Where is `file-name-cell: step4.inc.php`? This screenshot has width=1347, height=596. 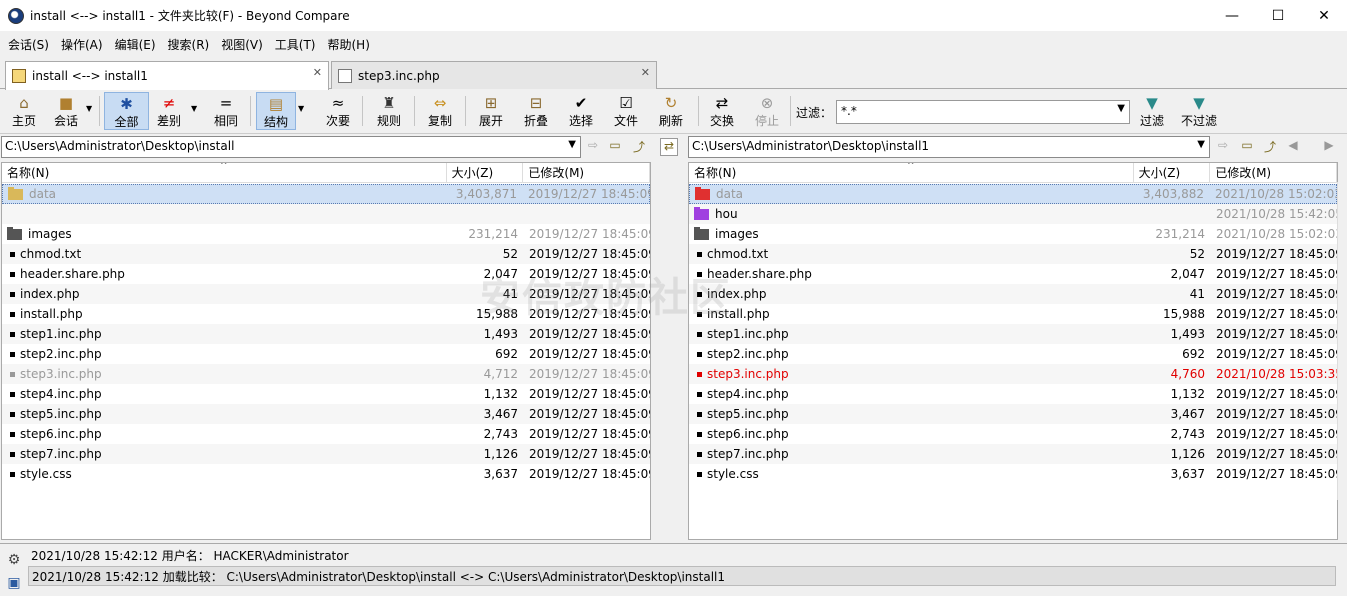 file-name-cell: step4.inc.php is located at coordinates (224, 394).